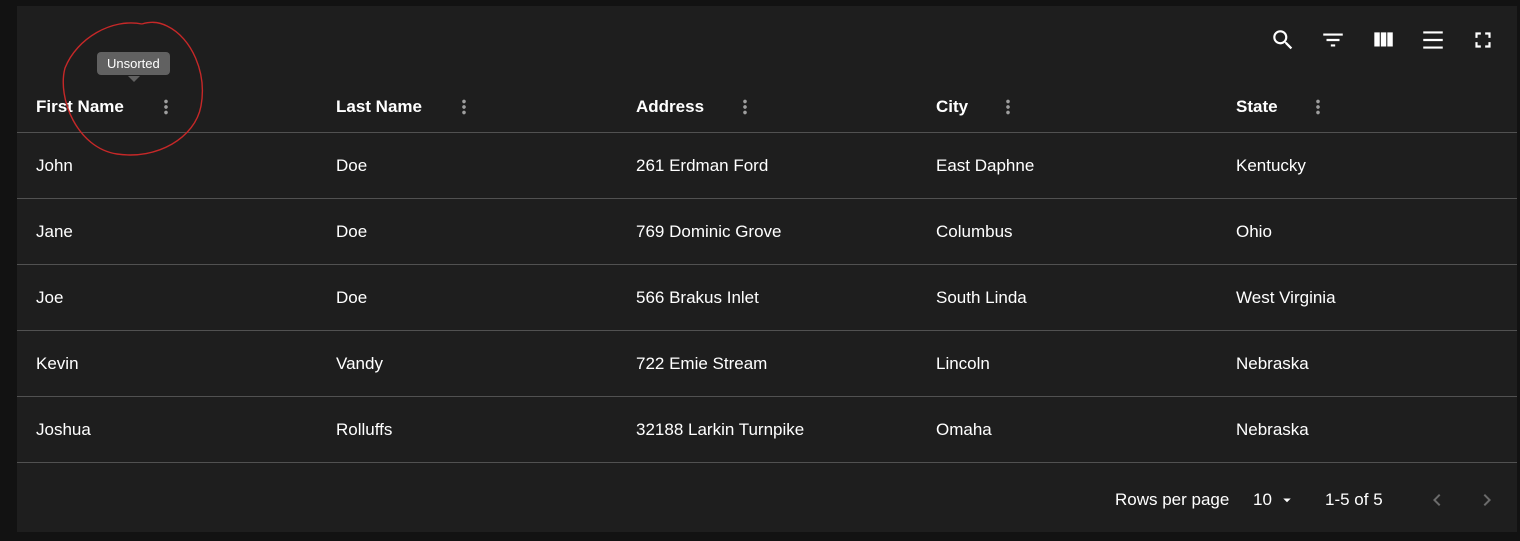 The width and height of the screenshot is (1520, 541). Describe the element at coordinates (1254, 231) in the screenshot. I see `cell-state: Ohio` at that location.